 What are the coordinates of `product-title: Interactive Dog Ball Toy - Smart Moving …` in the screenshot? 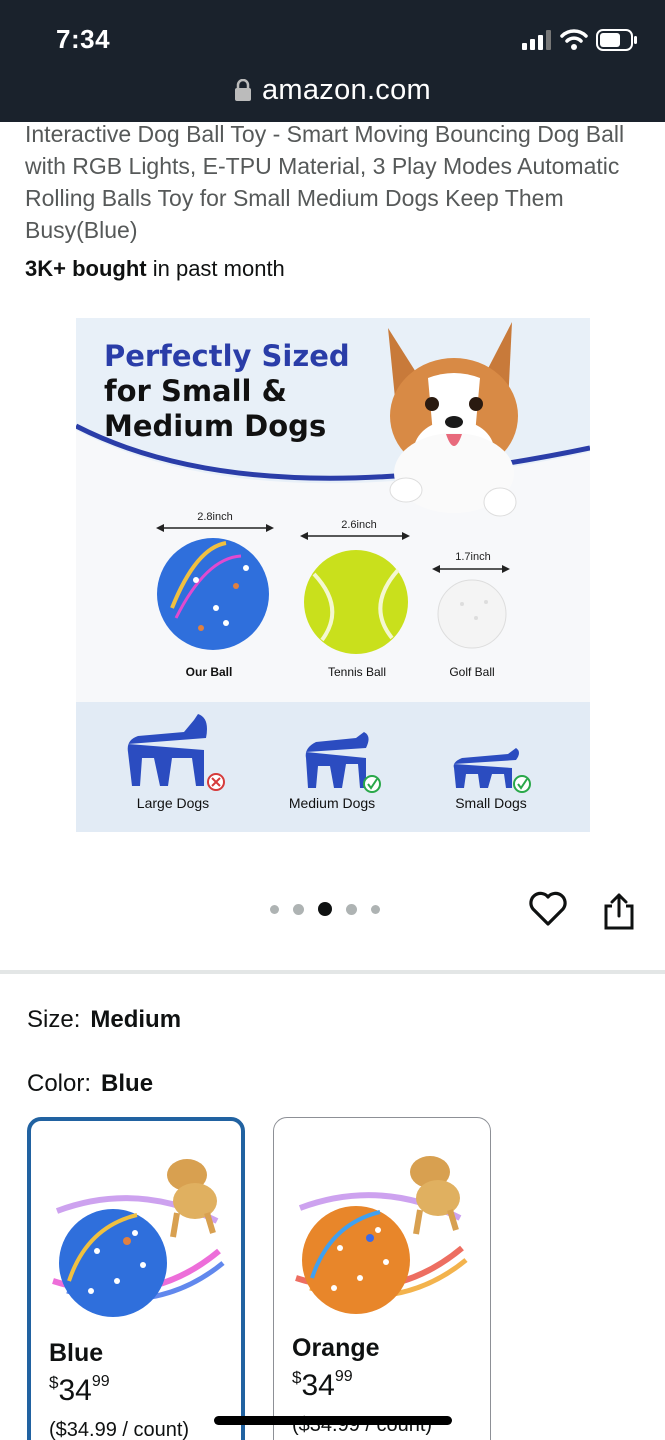 It's located at (325, 182).